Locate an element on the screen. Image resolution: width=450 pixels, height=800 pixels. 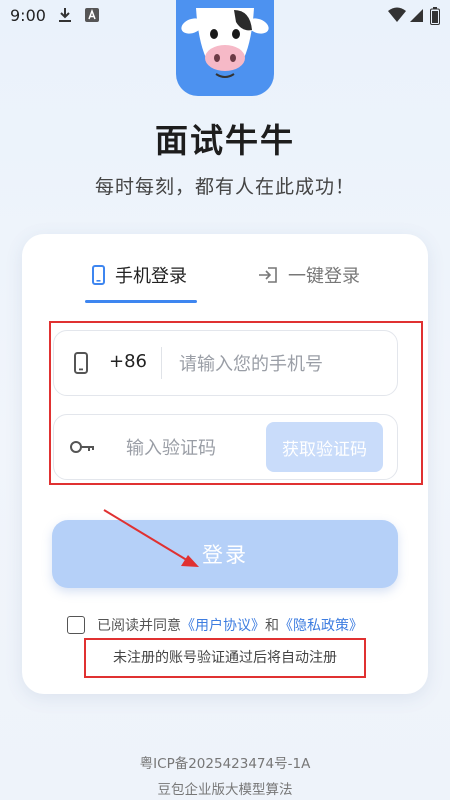
tab-phone-login-label: 手机登录 is located at coordinates (151, 276).